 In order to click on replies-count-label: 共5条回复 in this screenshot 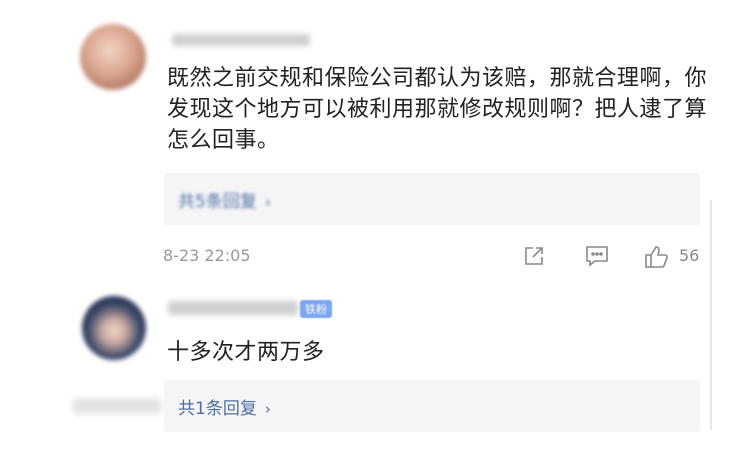, I will do `click(217, 202)`.